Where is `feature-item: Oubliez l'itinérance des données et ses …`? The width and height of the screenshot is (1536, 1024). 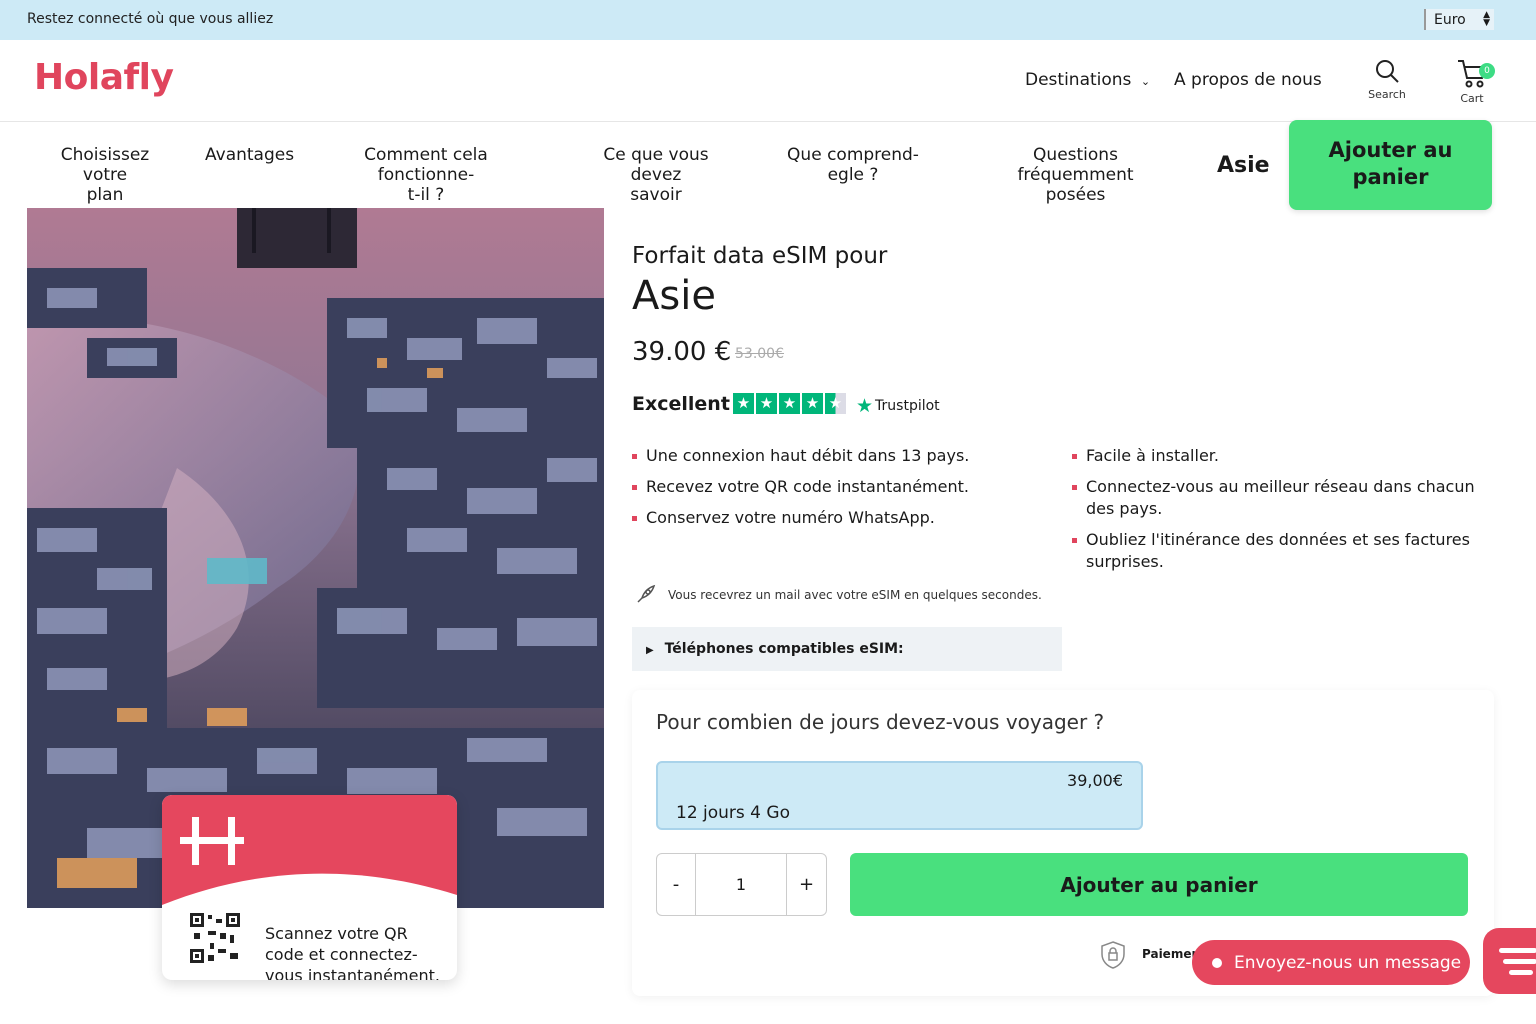 feature-item: Oubliez l'itinérance des données et ses … is located at coordinates (1282, 551).